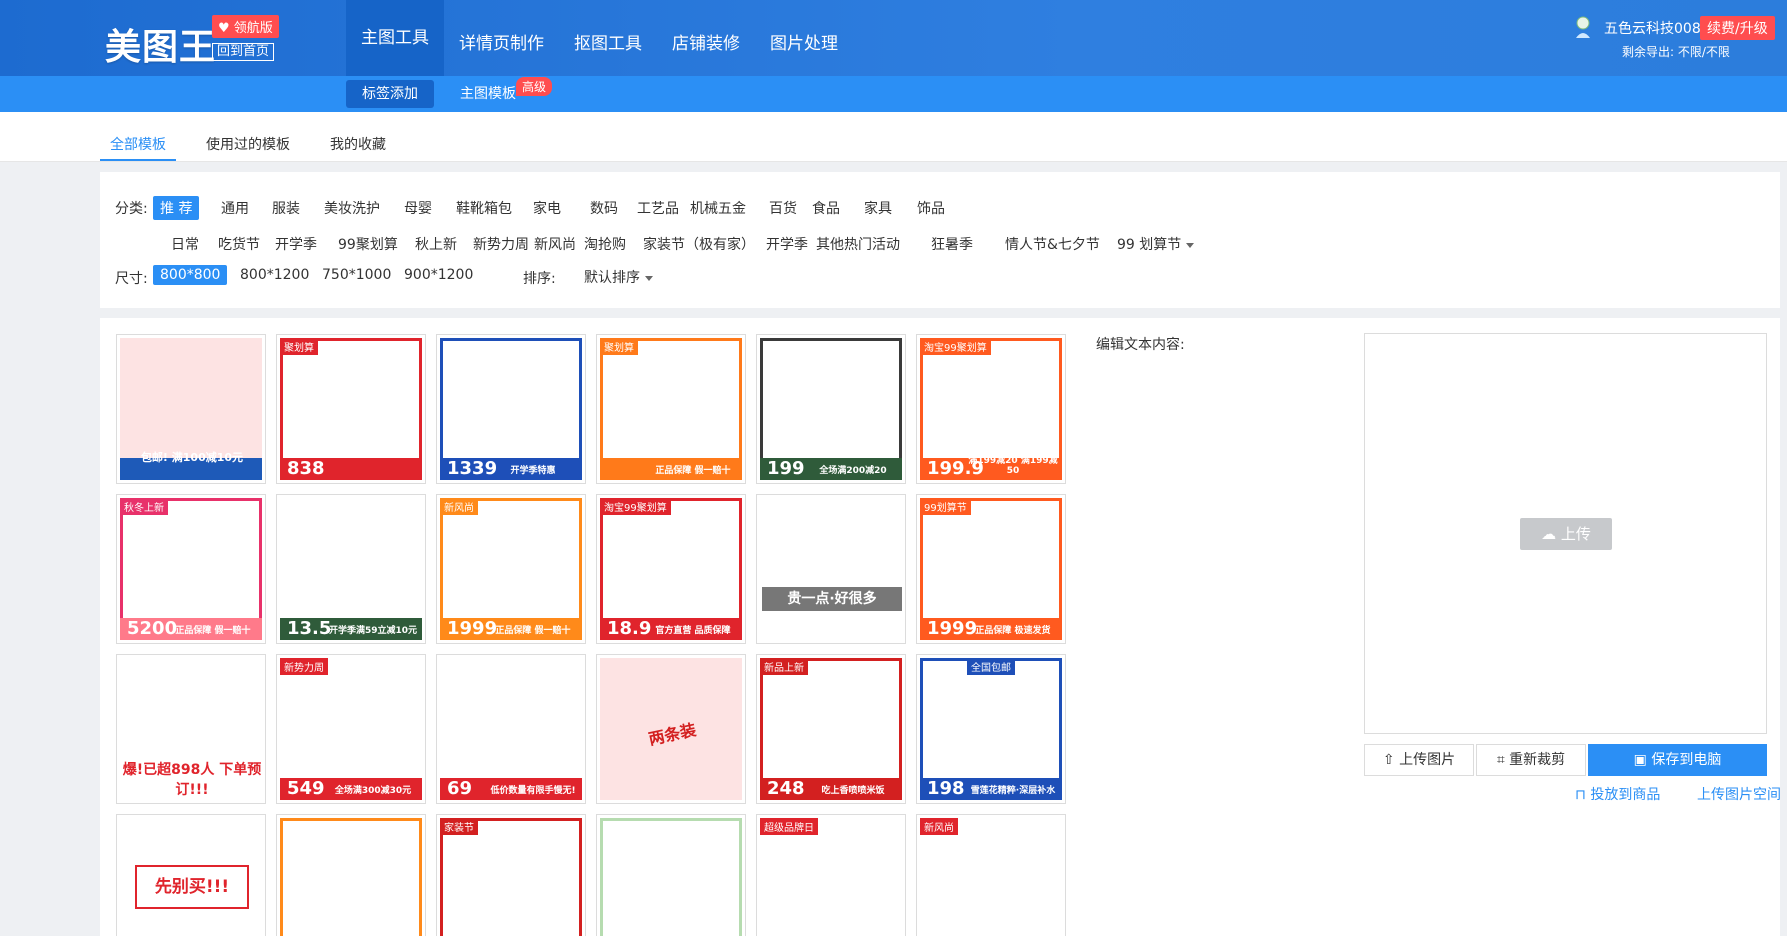 Image resolution: width=1787 pixels, height=936 pixels. I want to click on size-chip-1: 800*1200, so click(274, 275).